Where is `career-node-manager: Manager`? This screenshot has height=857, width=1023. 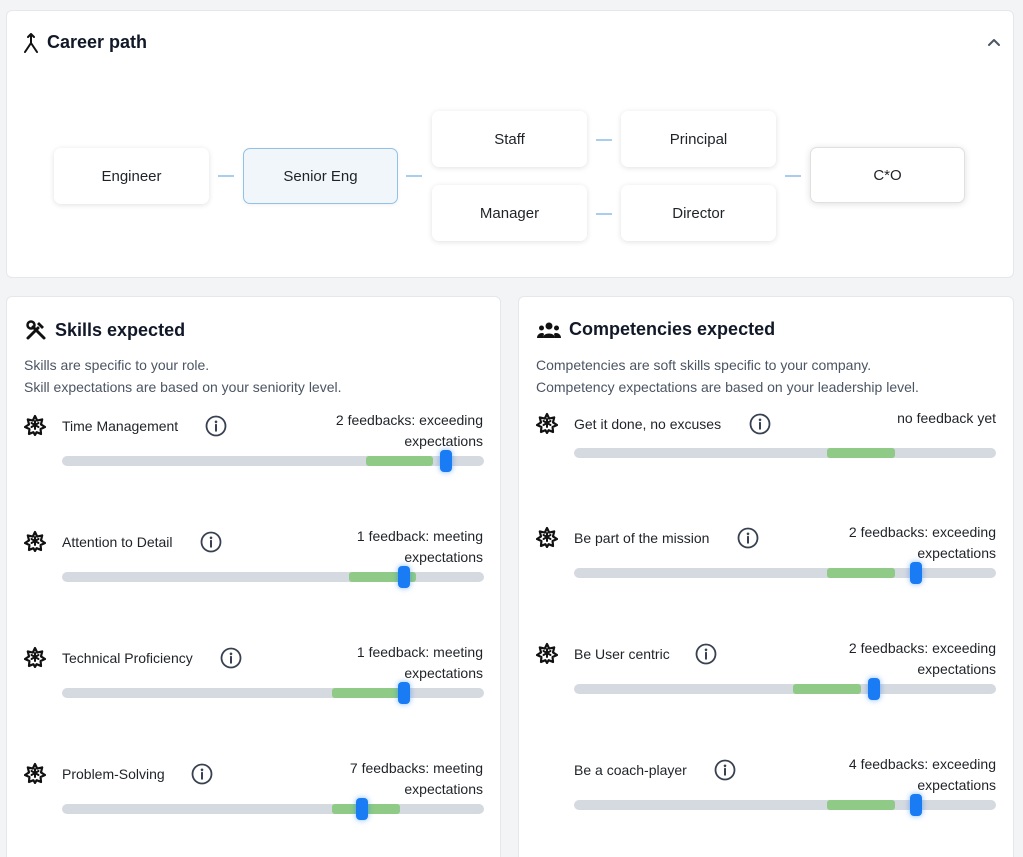
career-node-manager: Manager is located at coordinates (509, 213).